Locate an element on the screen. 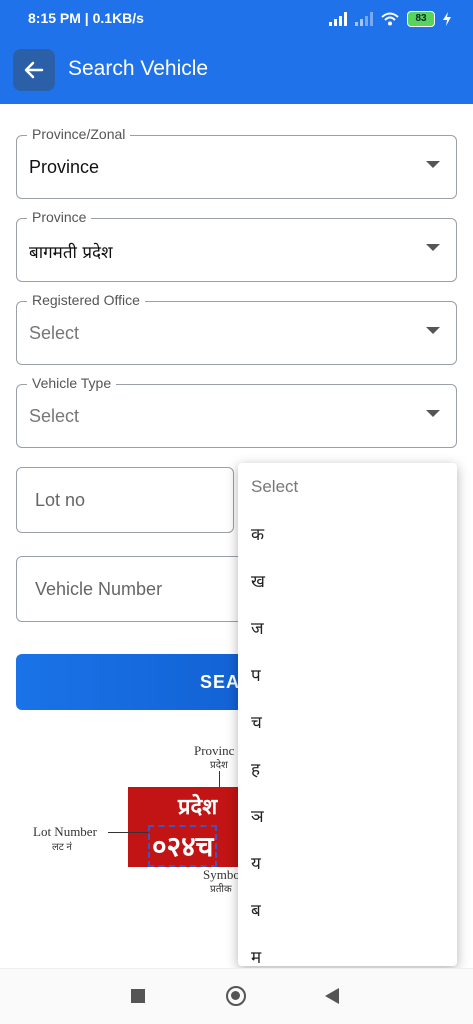 This screenshot has height=1024, width=473. registered-office-value: Select is located at coordinates (54, 333).